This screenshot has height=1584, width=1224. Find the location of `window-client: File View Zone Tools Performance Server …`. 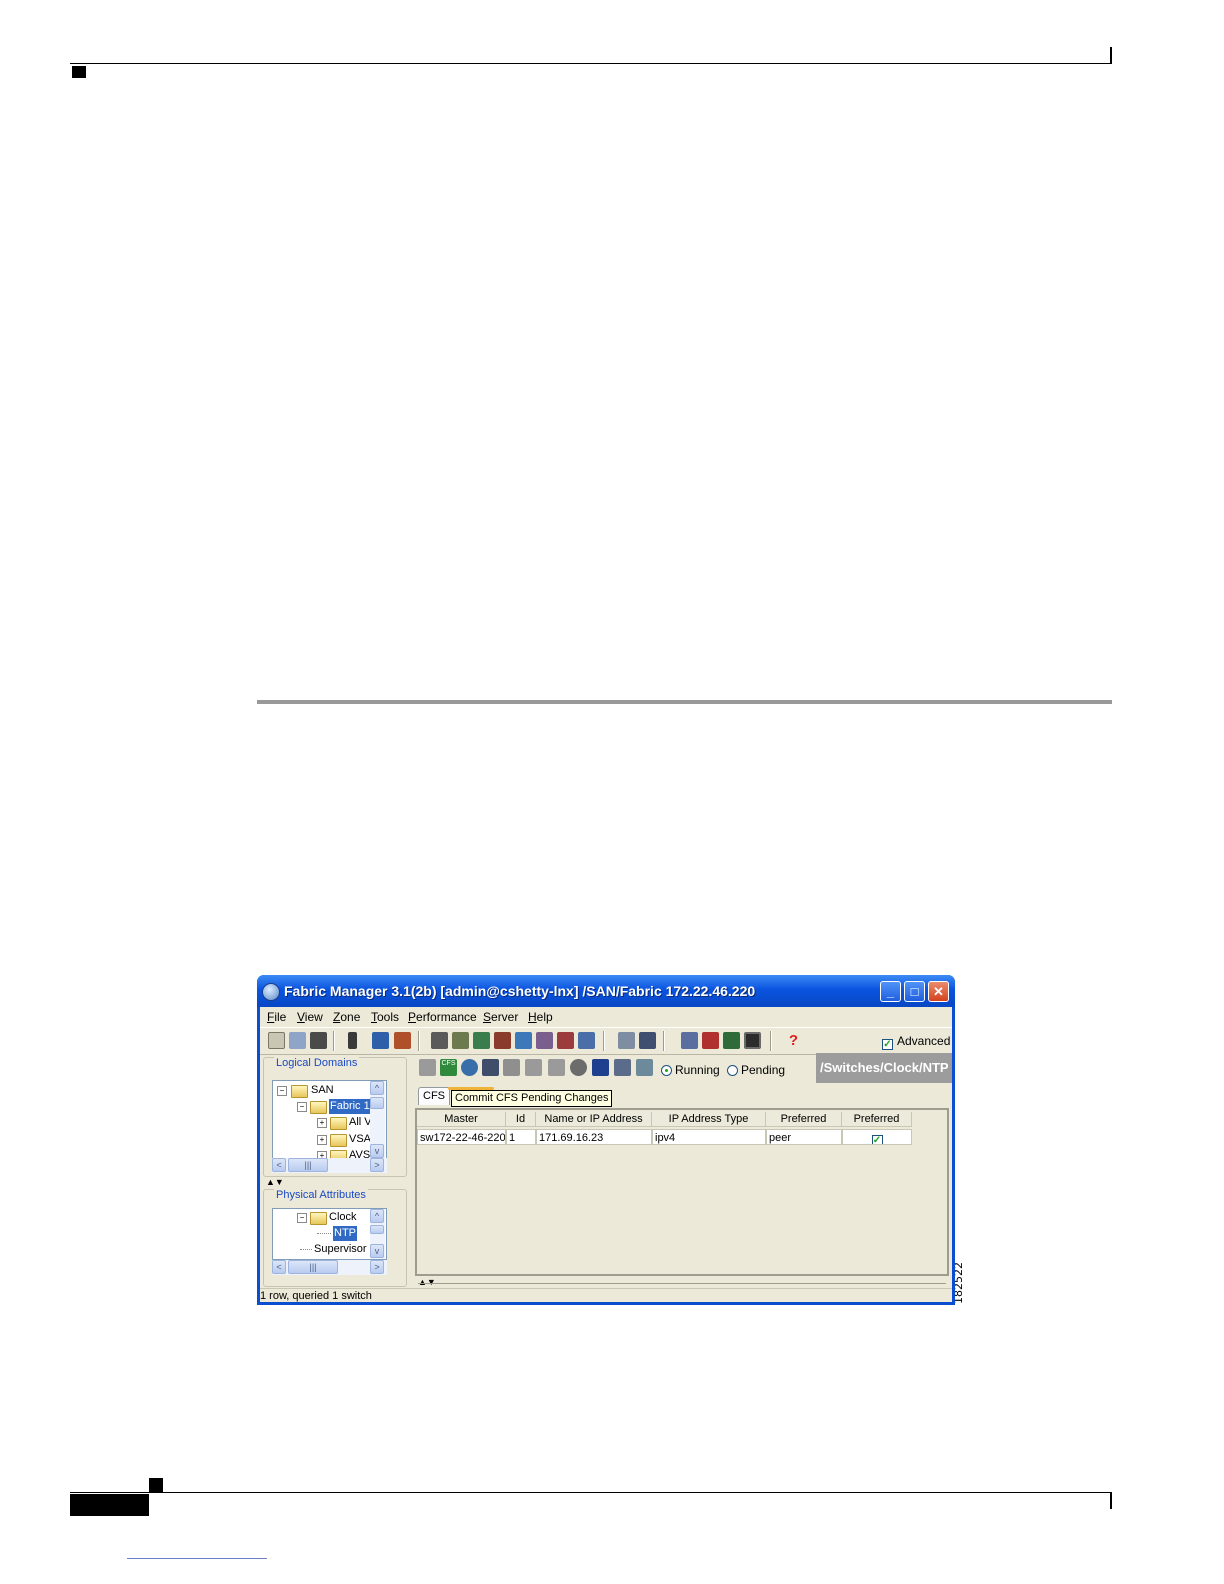

window-client: File View Zone Tools Performance Server … is located at coordinates (606, 1154).